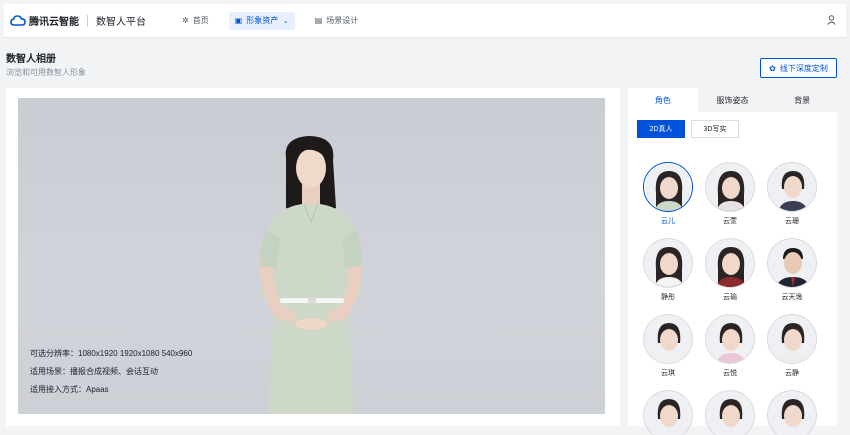  What do you see at coordinates (318, 20) in the screenshot?
I see `video-icon: ▤` at bounding box center [318, 20].